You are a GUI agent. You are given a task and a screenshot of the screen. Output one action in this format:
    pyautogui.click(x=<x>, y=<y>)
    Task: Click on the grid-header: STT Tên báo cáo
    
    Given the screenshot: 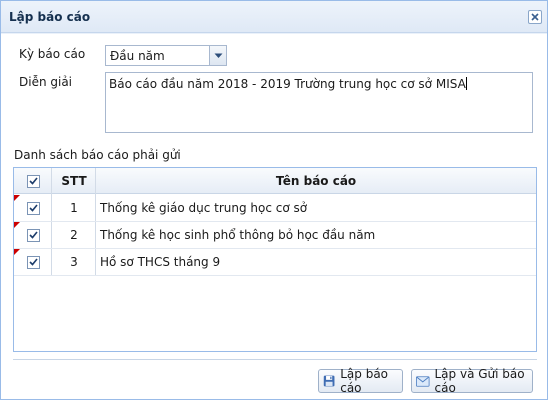 What is the action you would take?
    pyautogui.click(x=275, y=181)
    